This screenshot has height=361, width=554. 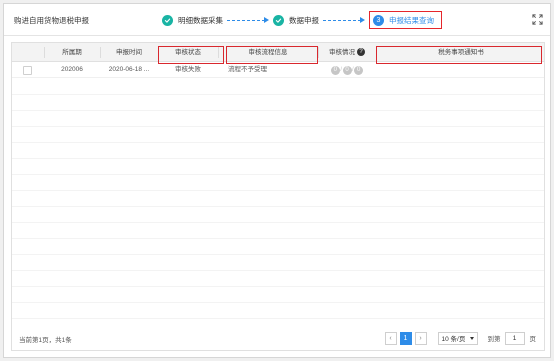 I want to click on caret-down-icon, so click(x=471, y=338).